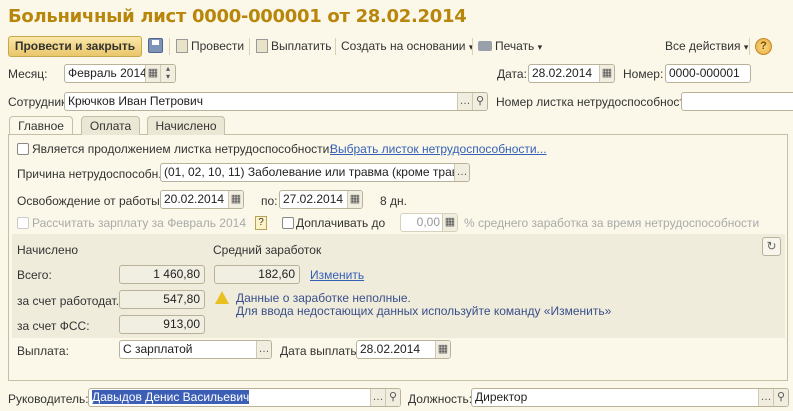 Image resolution: width=793 pixels, height=411 pixels. What do you see at coordinates (294, 46) in the screenshot?
I see `pay-button: Выплатить` at bounding box center [294, 46].